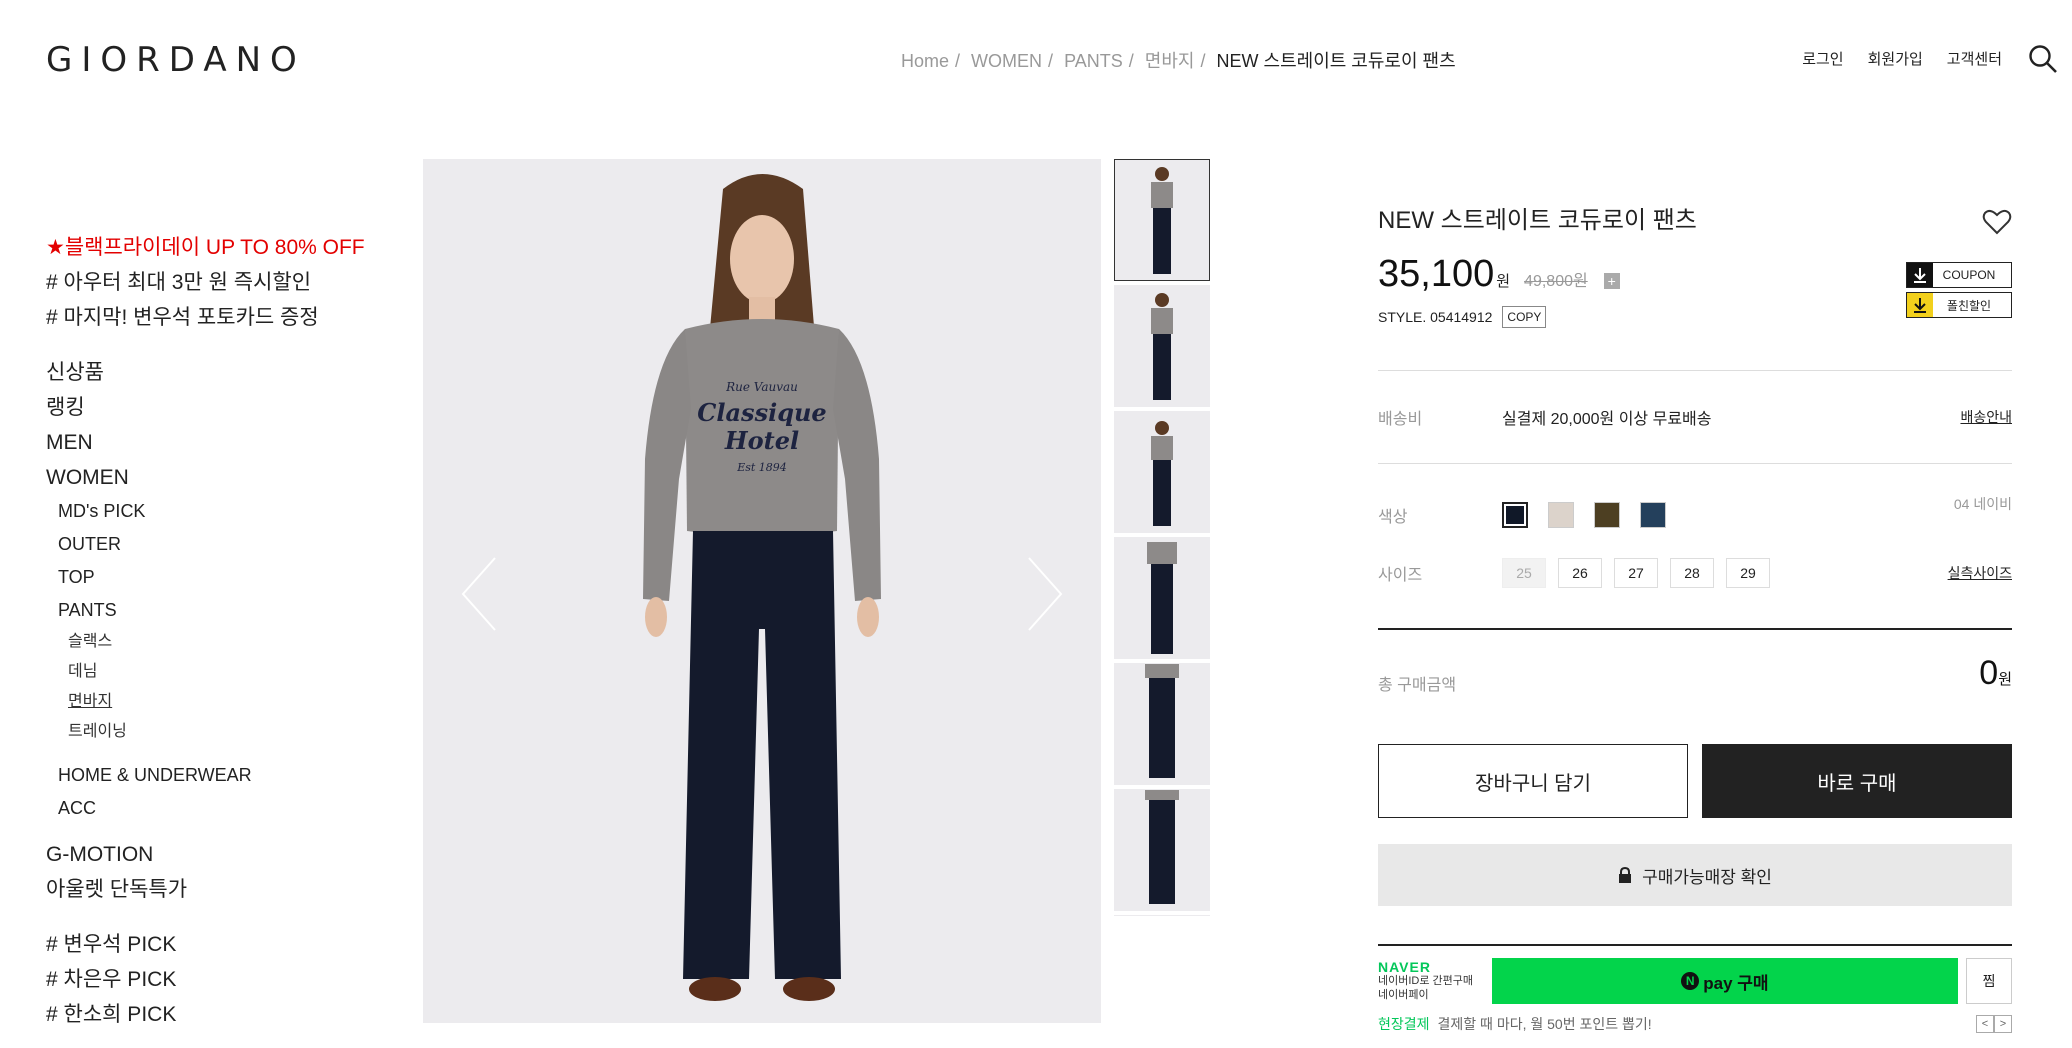  Describe the element at coordinates (226, 544) in the screenshot. I see `nav-outer: OUTER` at that location.